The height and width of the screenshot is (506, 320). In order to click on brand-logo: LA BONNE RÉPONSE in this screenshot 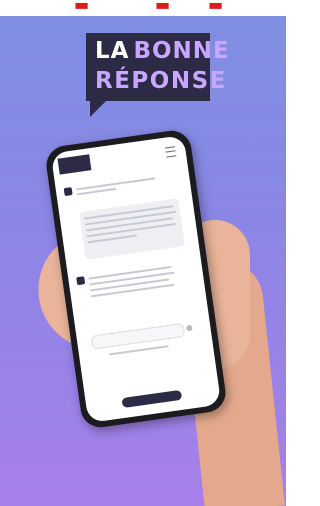, I will do `click(157, 67)`.